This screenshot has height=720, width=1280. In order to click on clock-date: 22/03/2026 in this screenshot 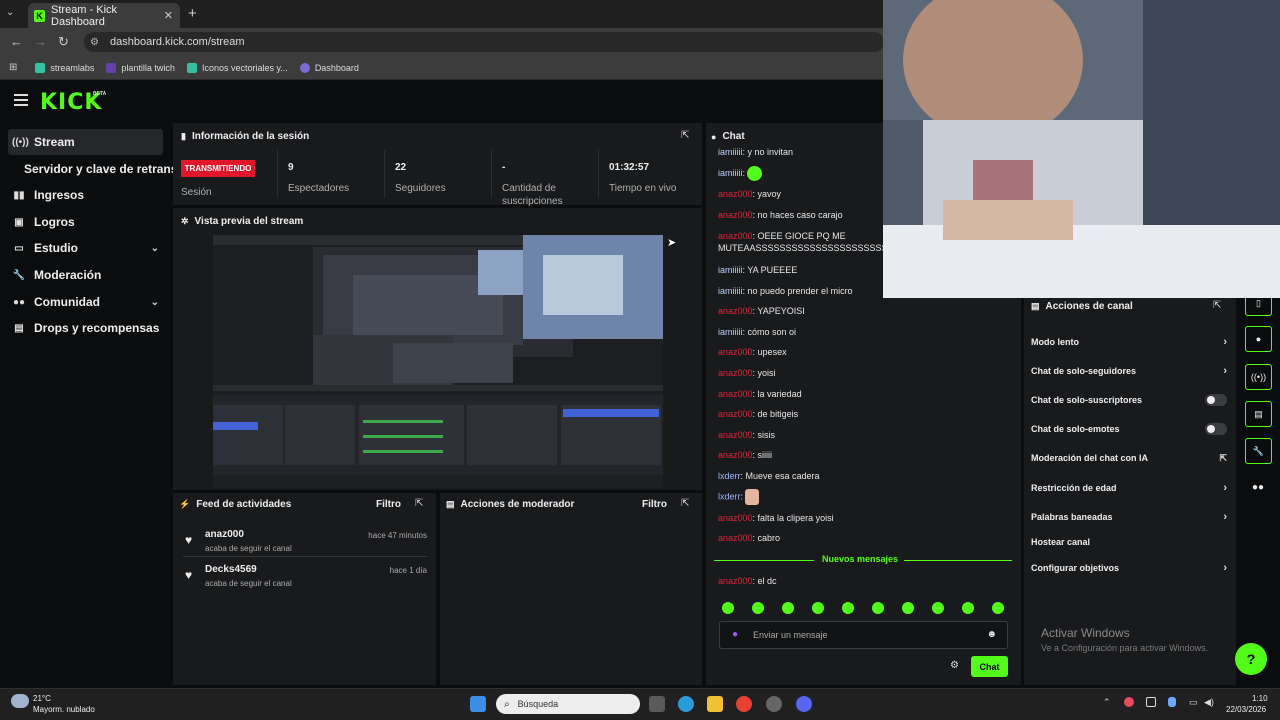, I will do `click(1246, 709)`.